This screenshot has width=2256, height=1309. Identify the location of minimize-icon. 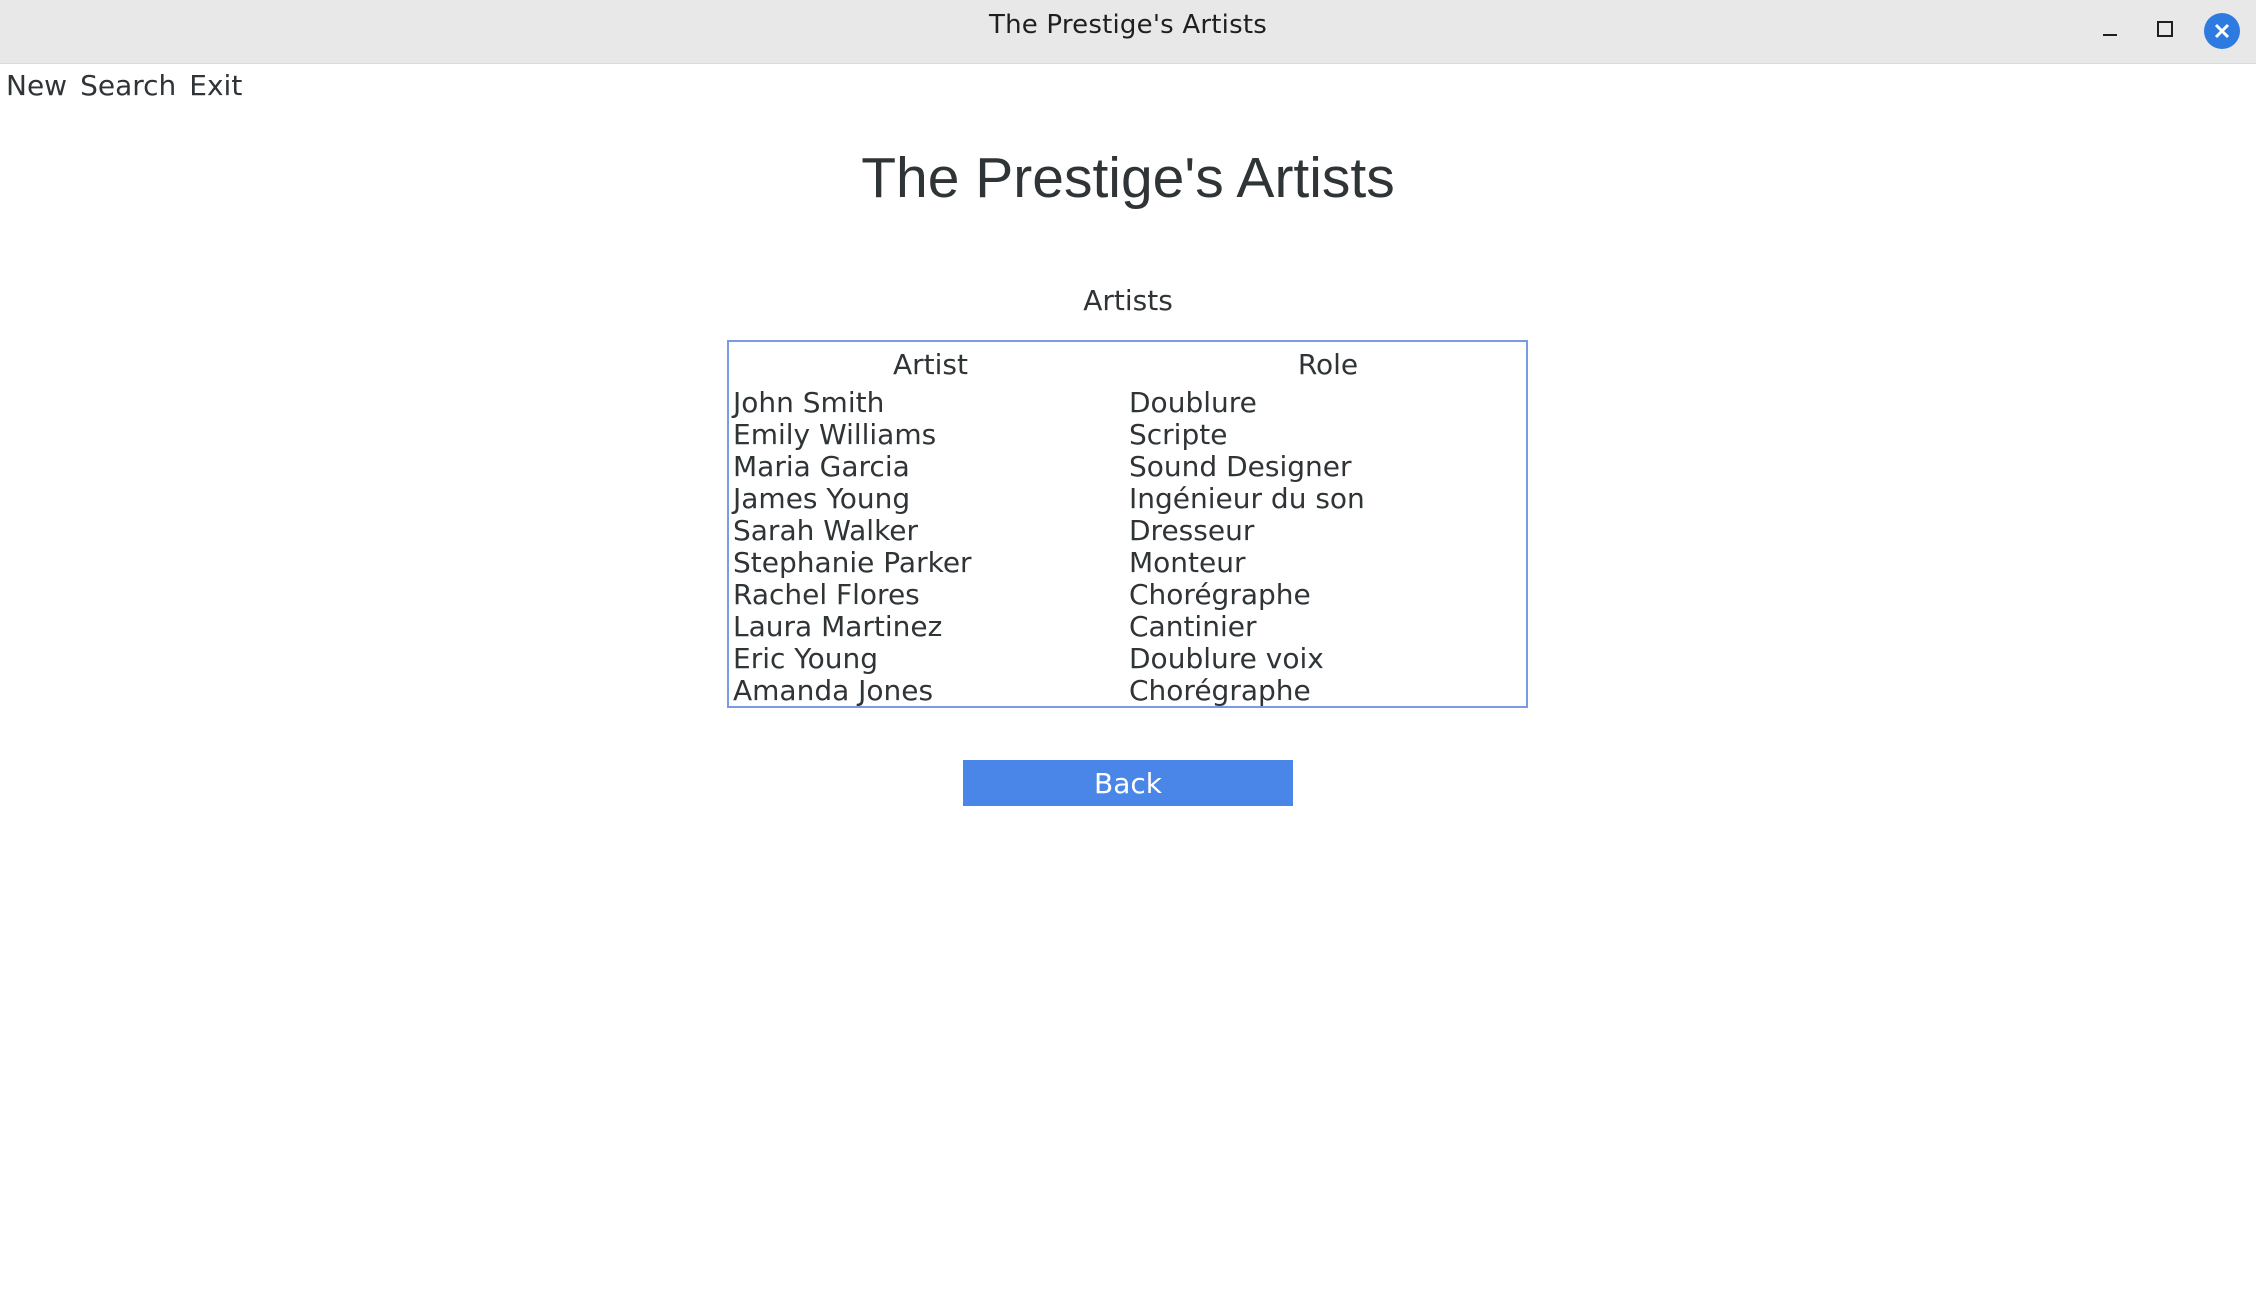
(2110, 31).